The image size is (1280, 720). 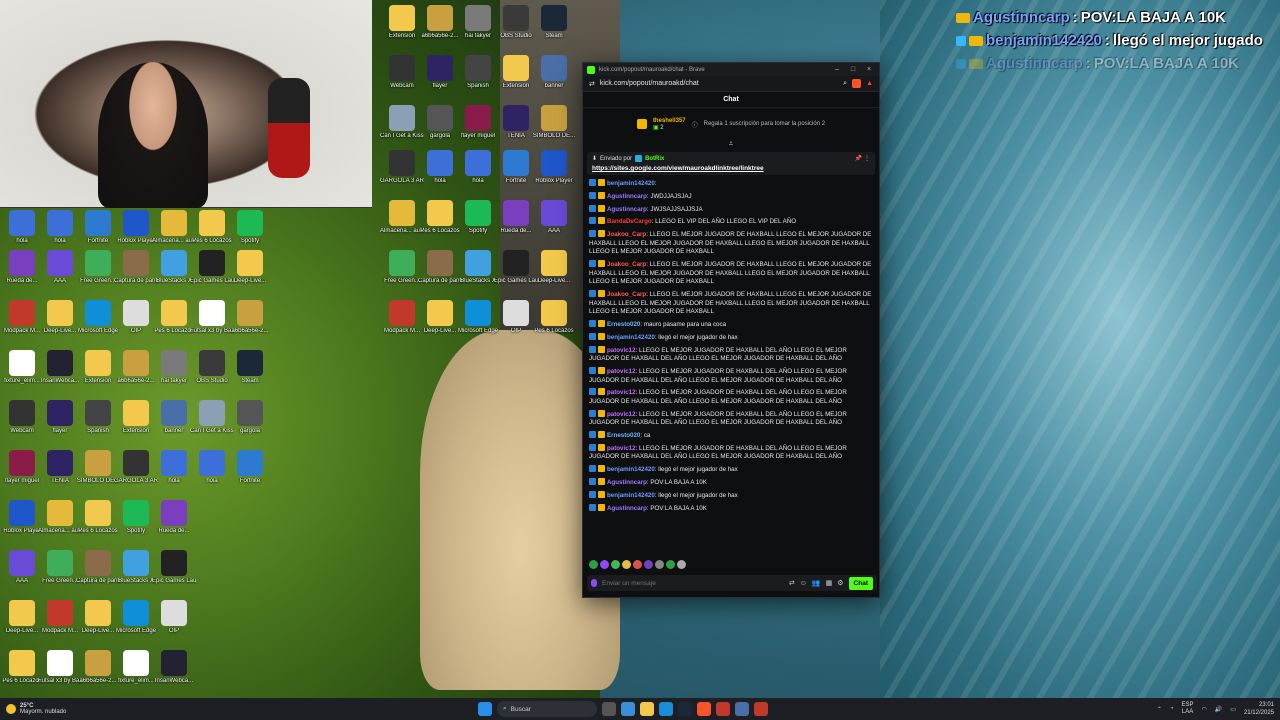 What do you see at coordinates (869, 69) in the screenshot?
I see `close-button: ×` at bounding box center [869, 69].